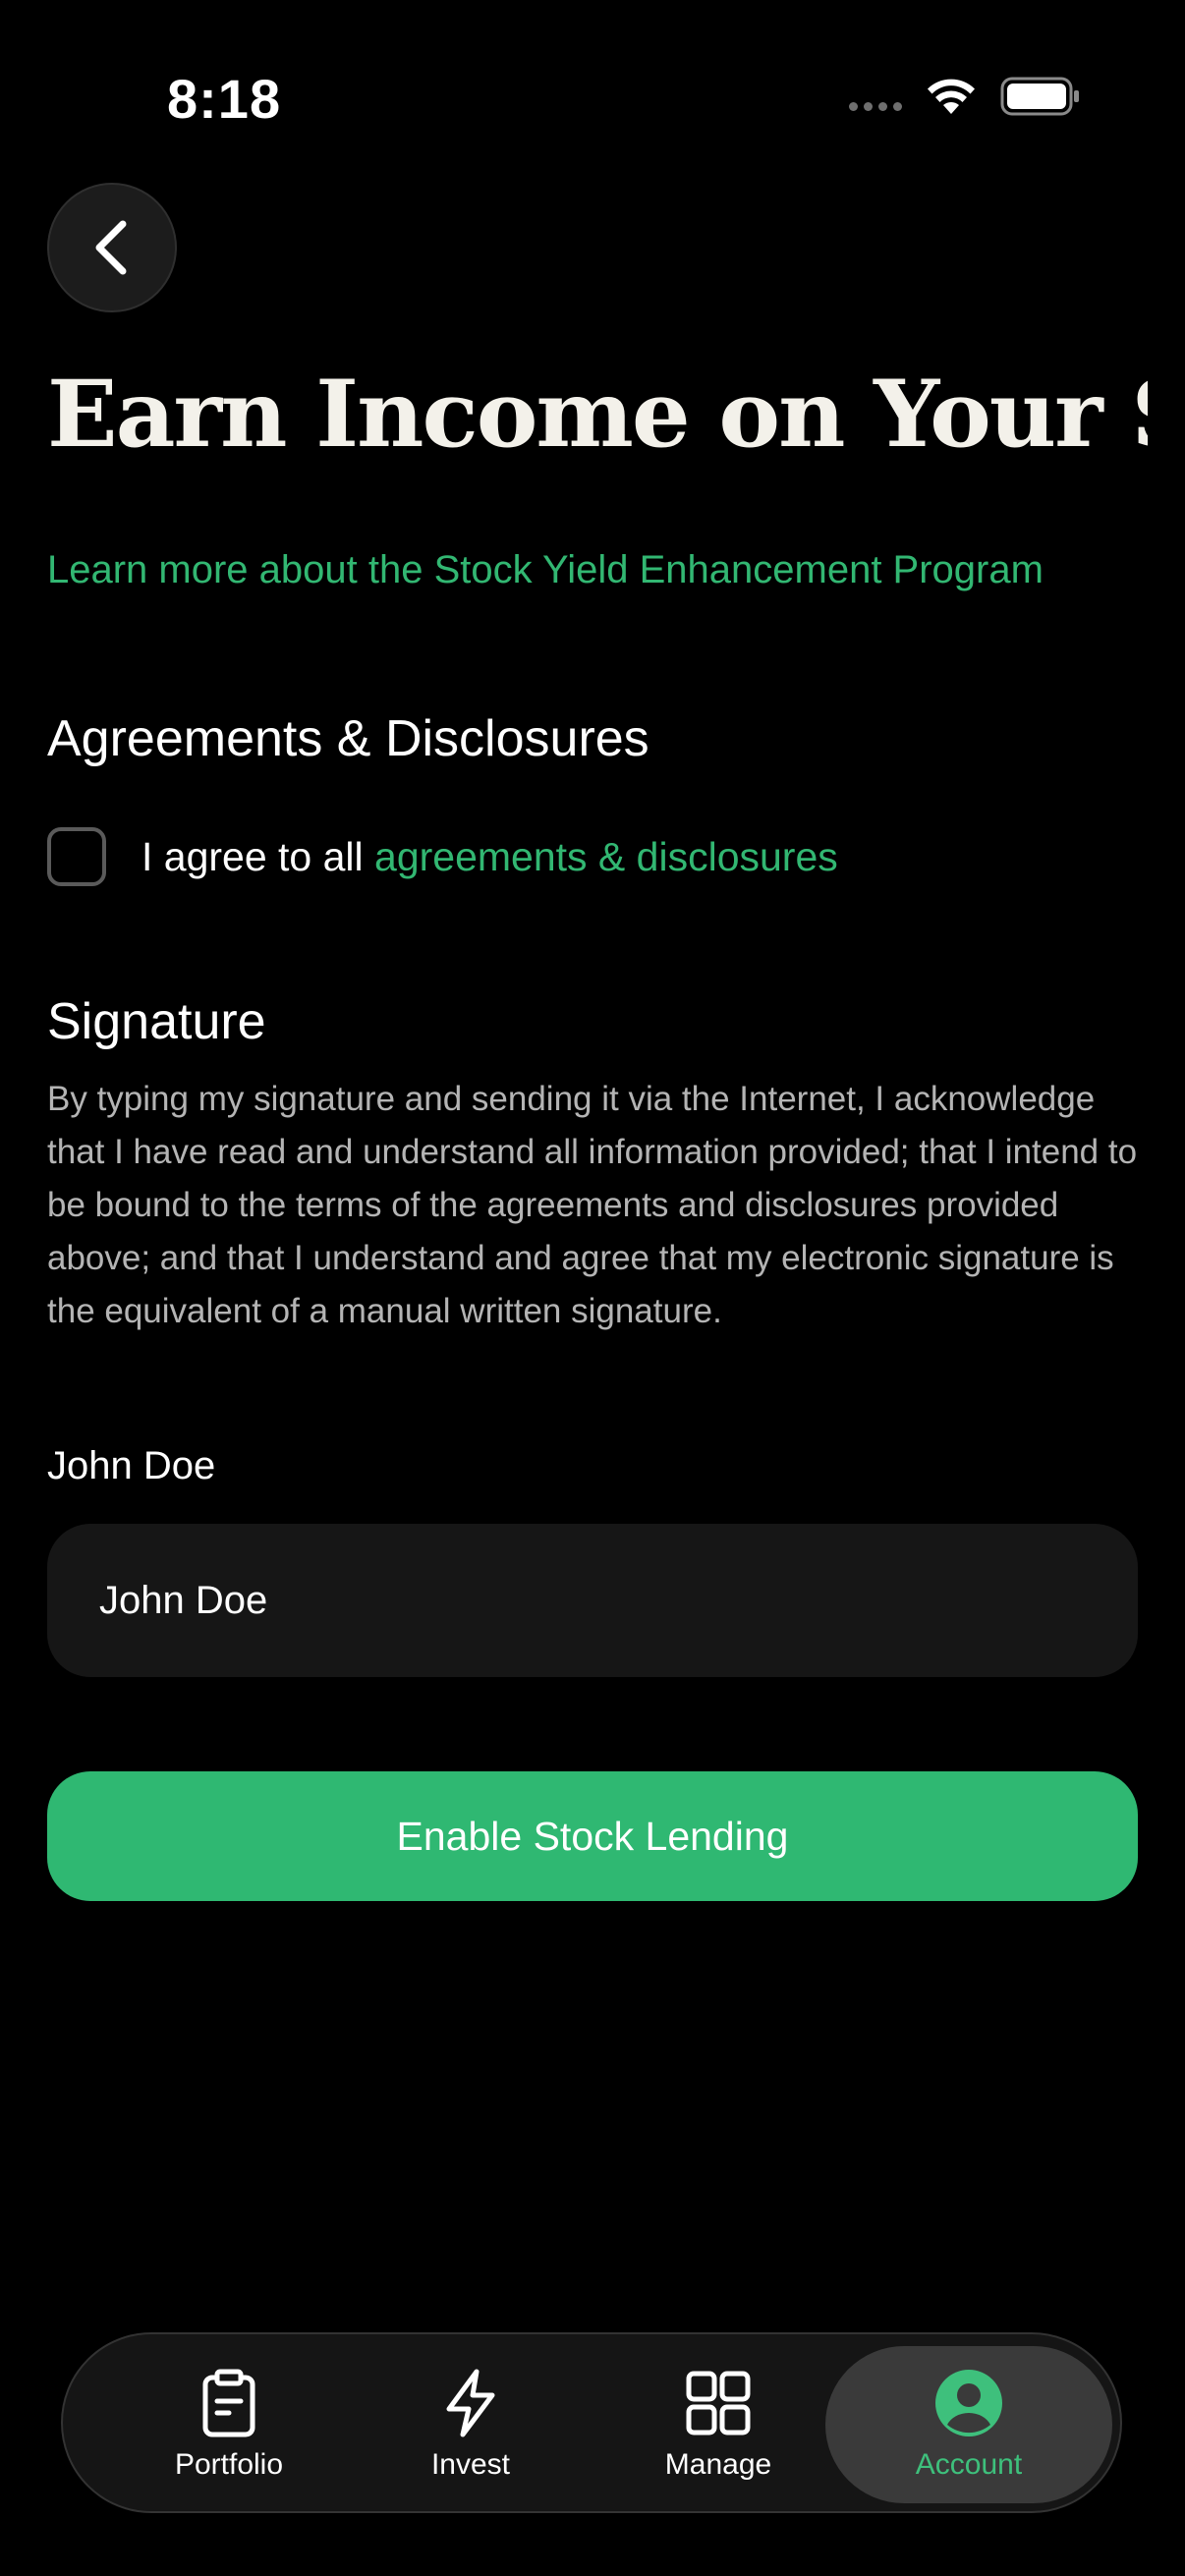  What do you see at coordinates (952, 96) in the screenshot?
I see `wifi-icon` at bounding box center [952, 96].